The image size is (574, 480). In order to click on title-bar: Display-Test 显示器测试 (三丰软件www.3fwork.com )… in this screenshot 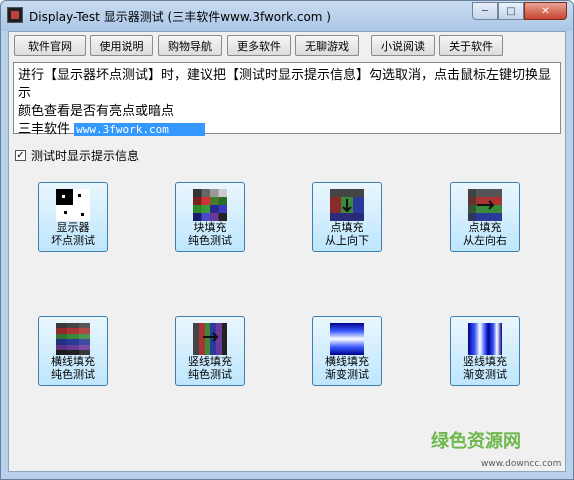, I will do `click(287, 16)`.